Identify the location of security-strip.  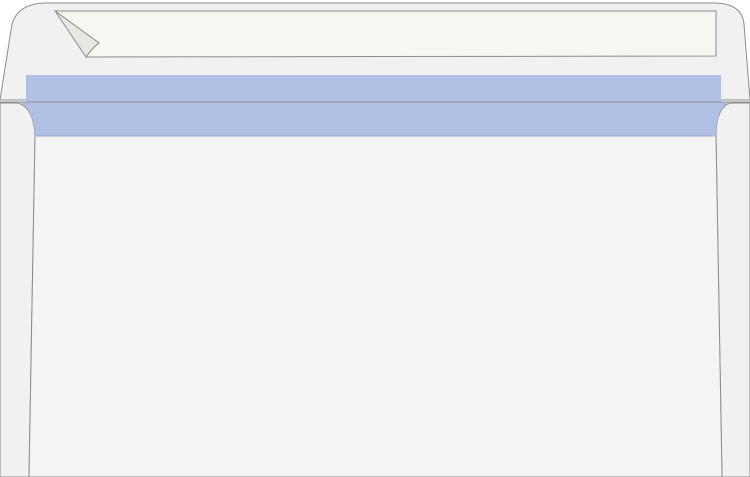
(373, 88).